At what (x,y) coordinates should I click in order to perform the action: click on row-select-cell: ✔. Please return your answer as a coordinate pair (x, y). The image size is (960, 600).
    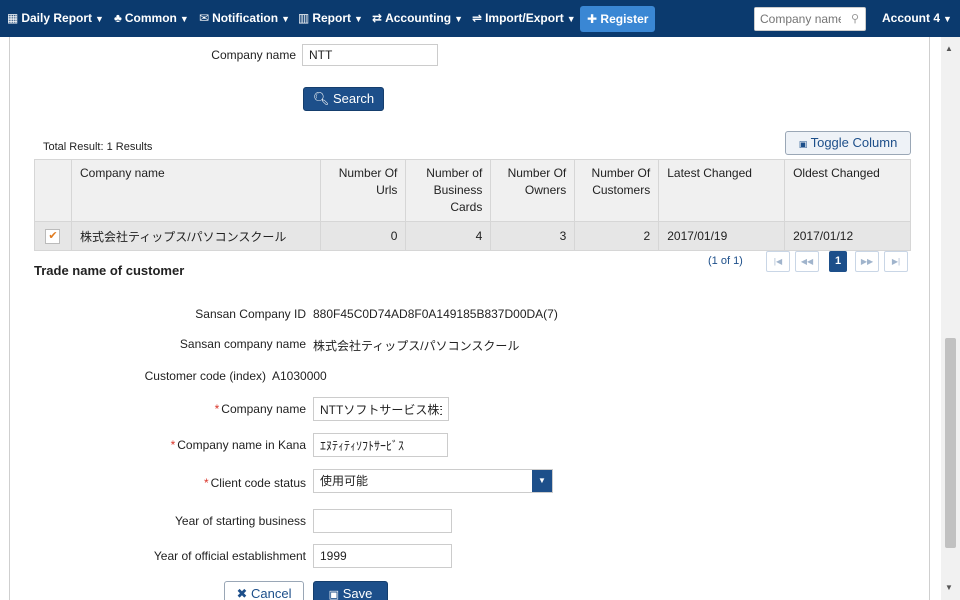
    Looking at the image, I should click on (53, 236).